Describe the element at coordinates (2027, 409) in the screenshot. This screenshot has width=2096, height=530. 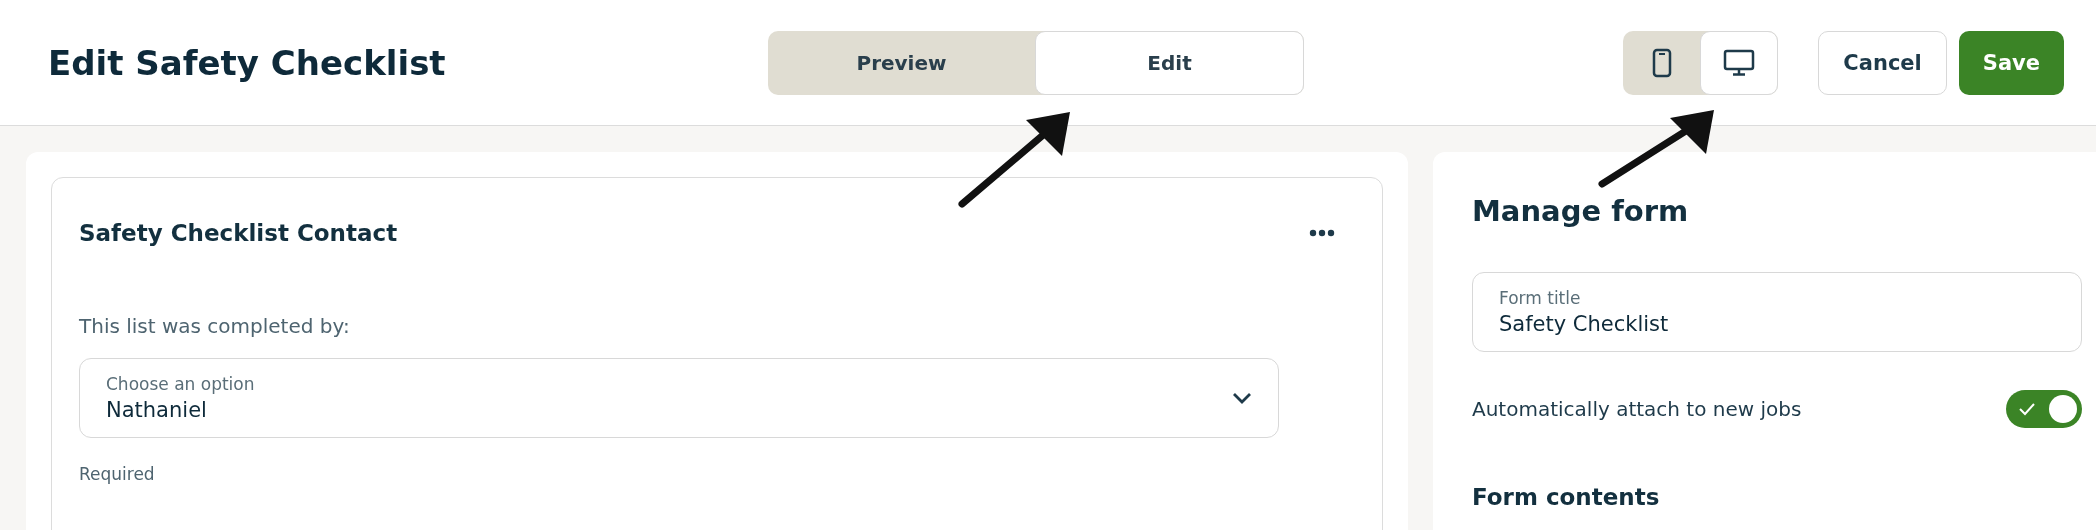
I see `check-icon` at that location.